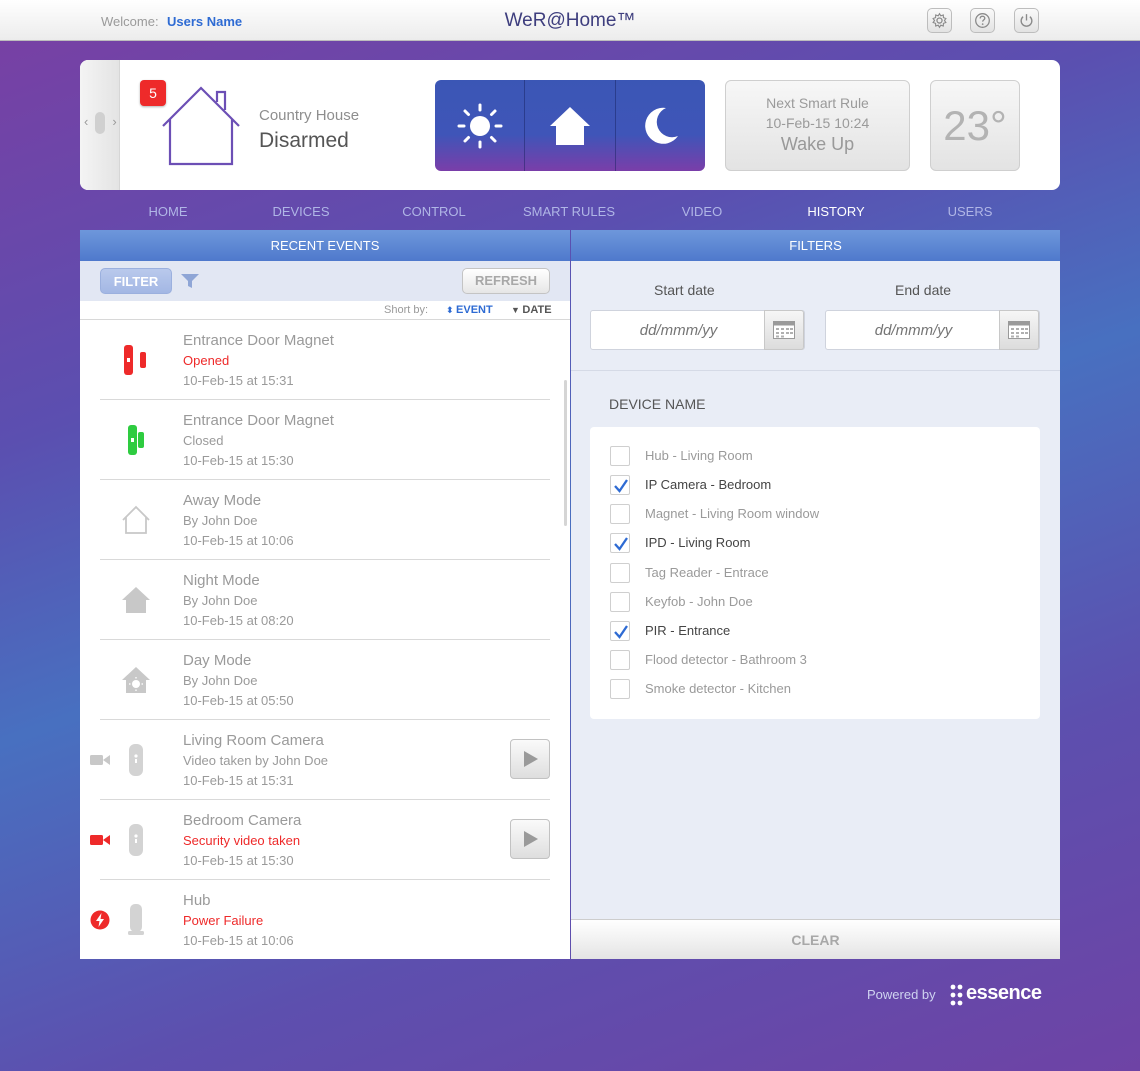 The height and width of the screenshot is (1071, 1140). What do you see at coordinates (320, 919) in the screenshot?
I see `list-item: Hub Power Failure 10-Feb-15 at 10:06` at bounding box center [320, 919].